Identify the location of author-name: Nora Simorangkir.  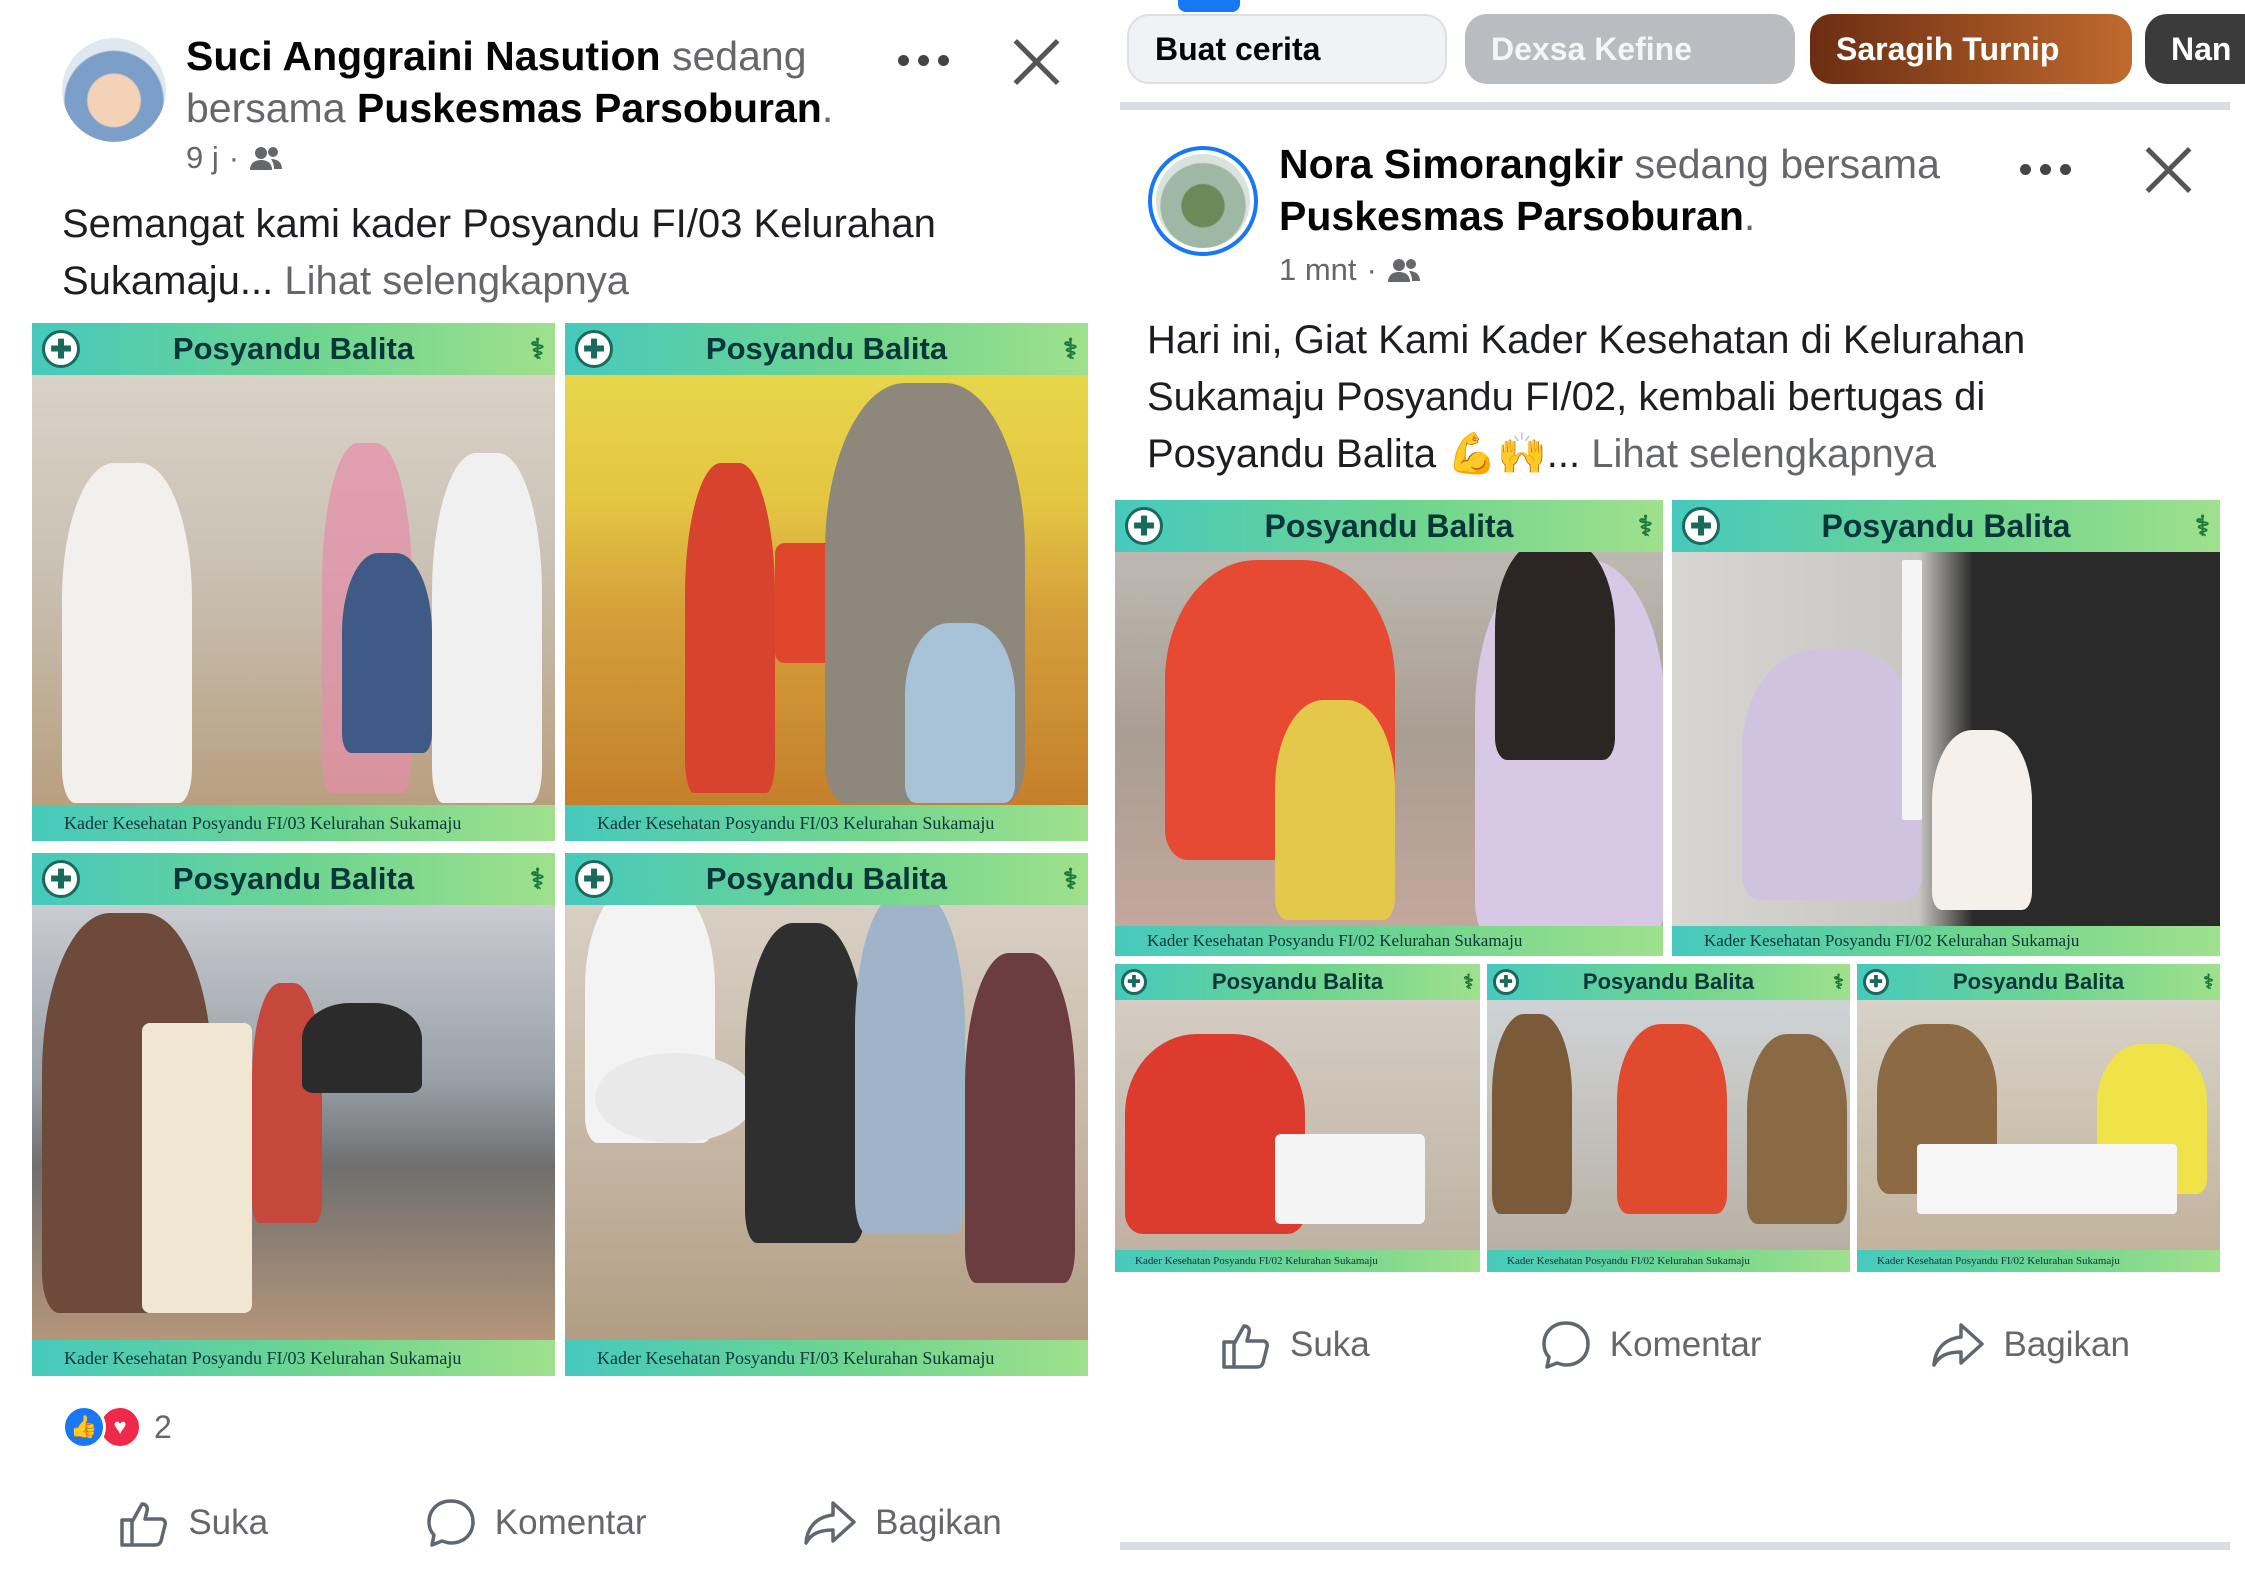
(1451, 164).